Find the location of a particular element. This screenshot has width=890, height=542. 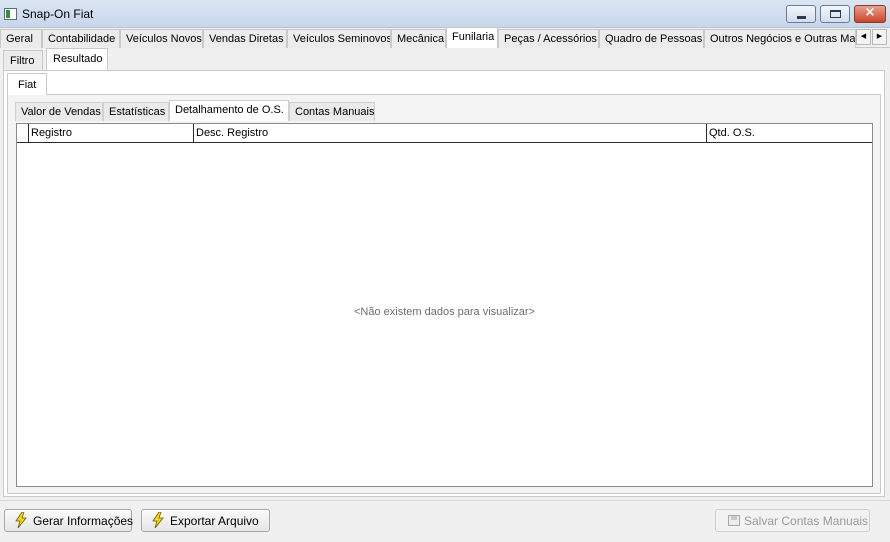

tab-scroll-left-button: ◀ is located at coordinates (863, 37).